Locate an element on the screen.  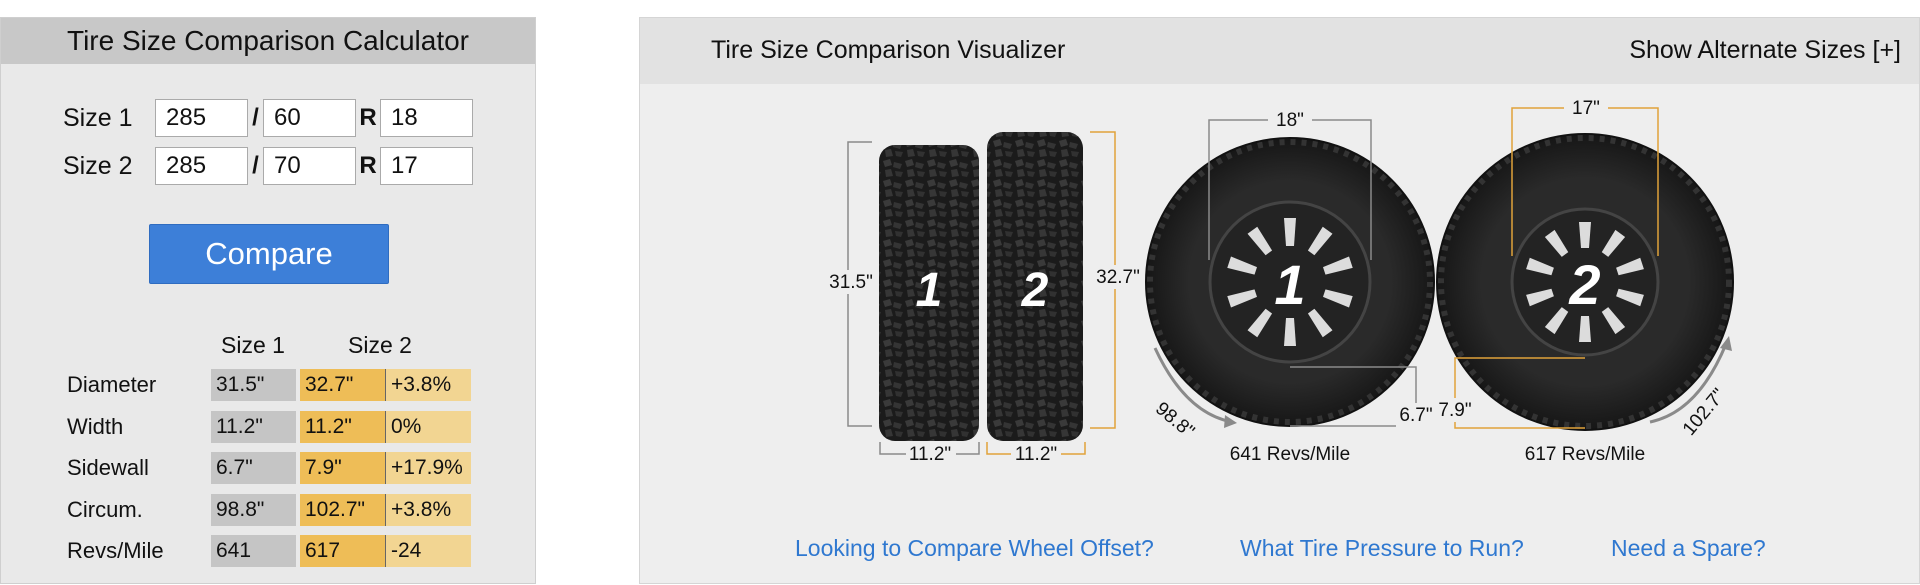
width-2-label: 11.2" is located at coordinates (1036, 454).